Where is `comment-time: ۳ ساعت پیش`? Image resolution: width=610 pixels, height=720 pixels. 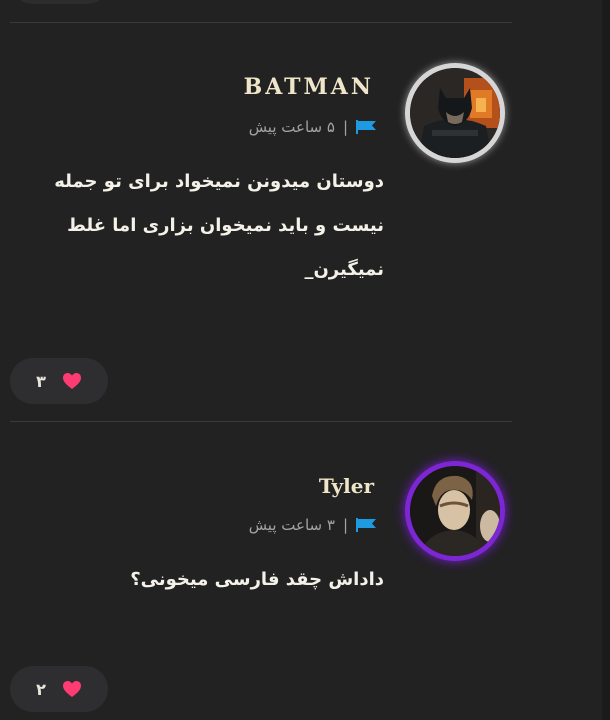
comment-time: ۳ ساعت پیش is located at coordinates (291, 525).